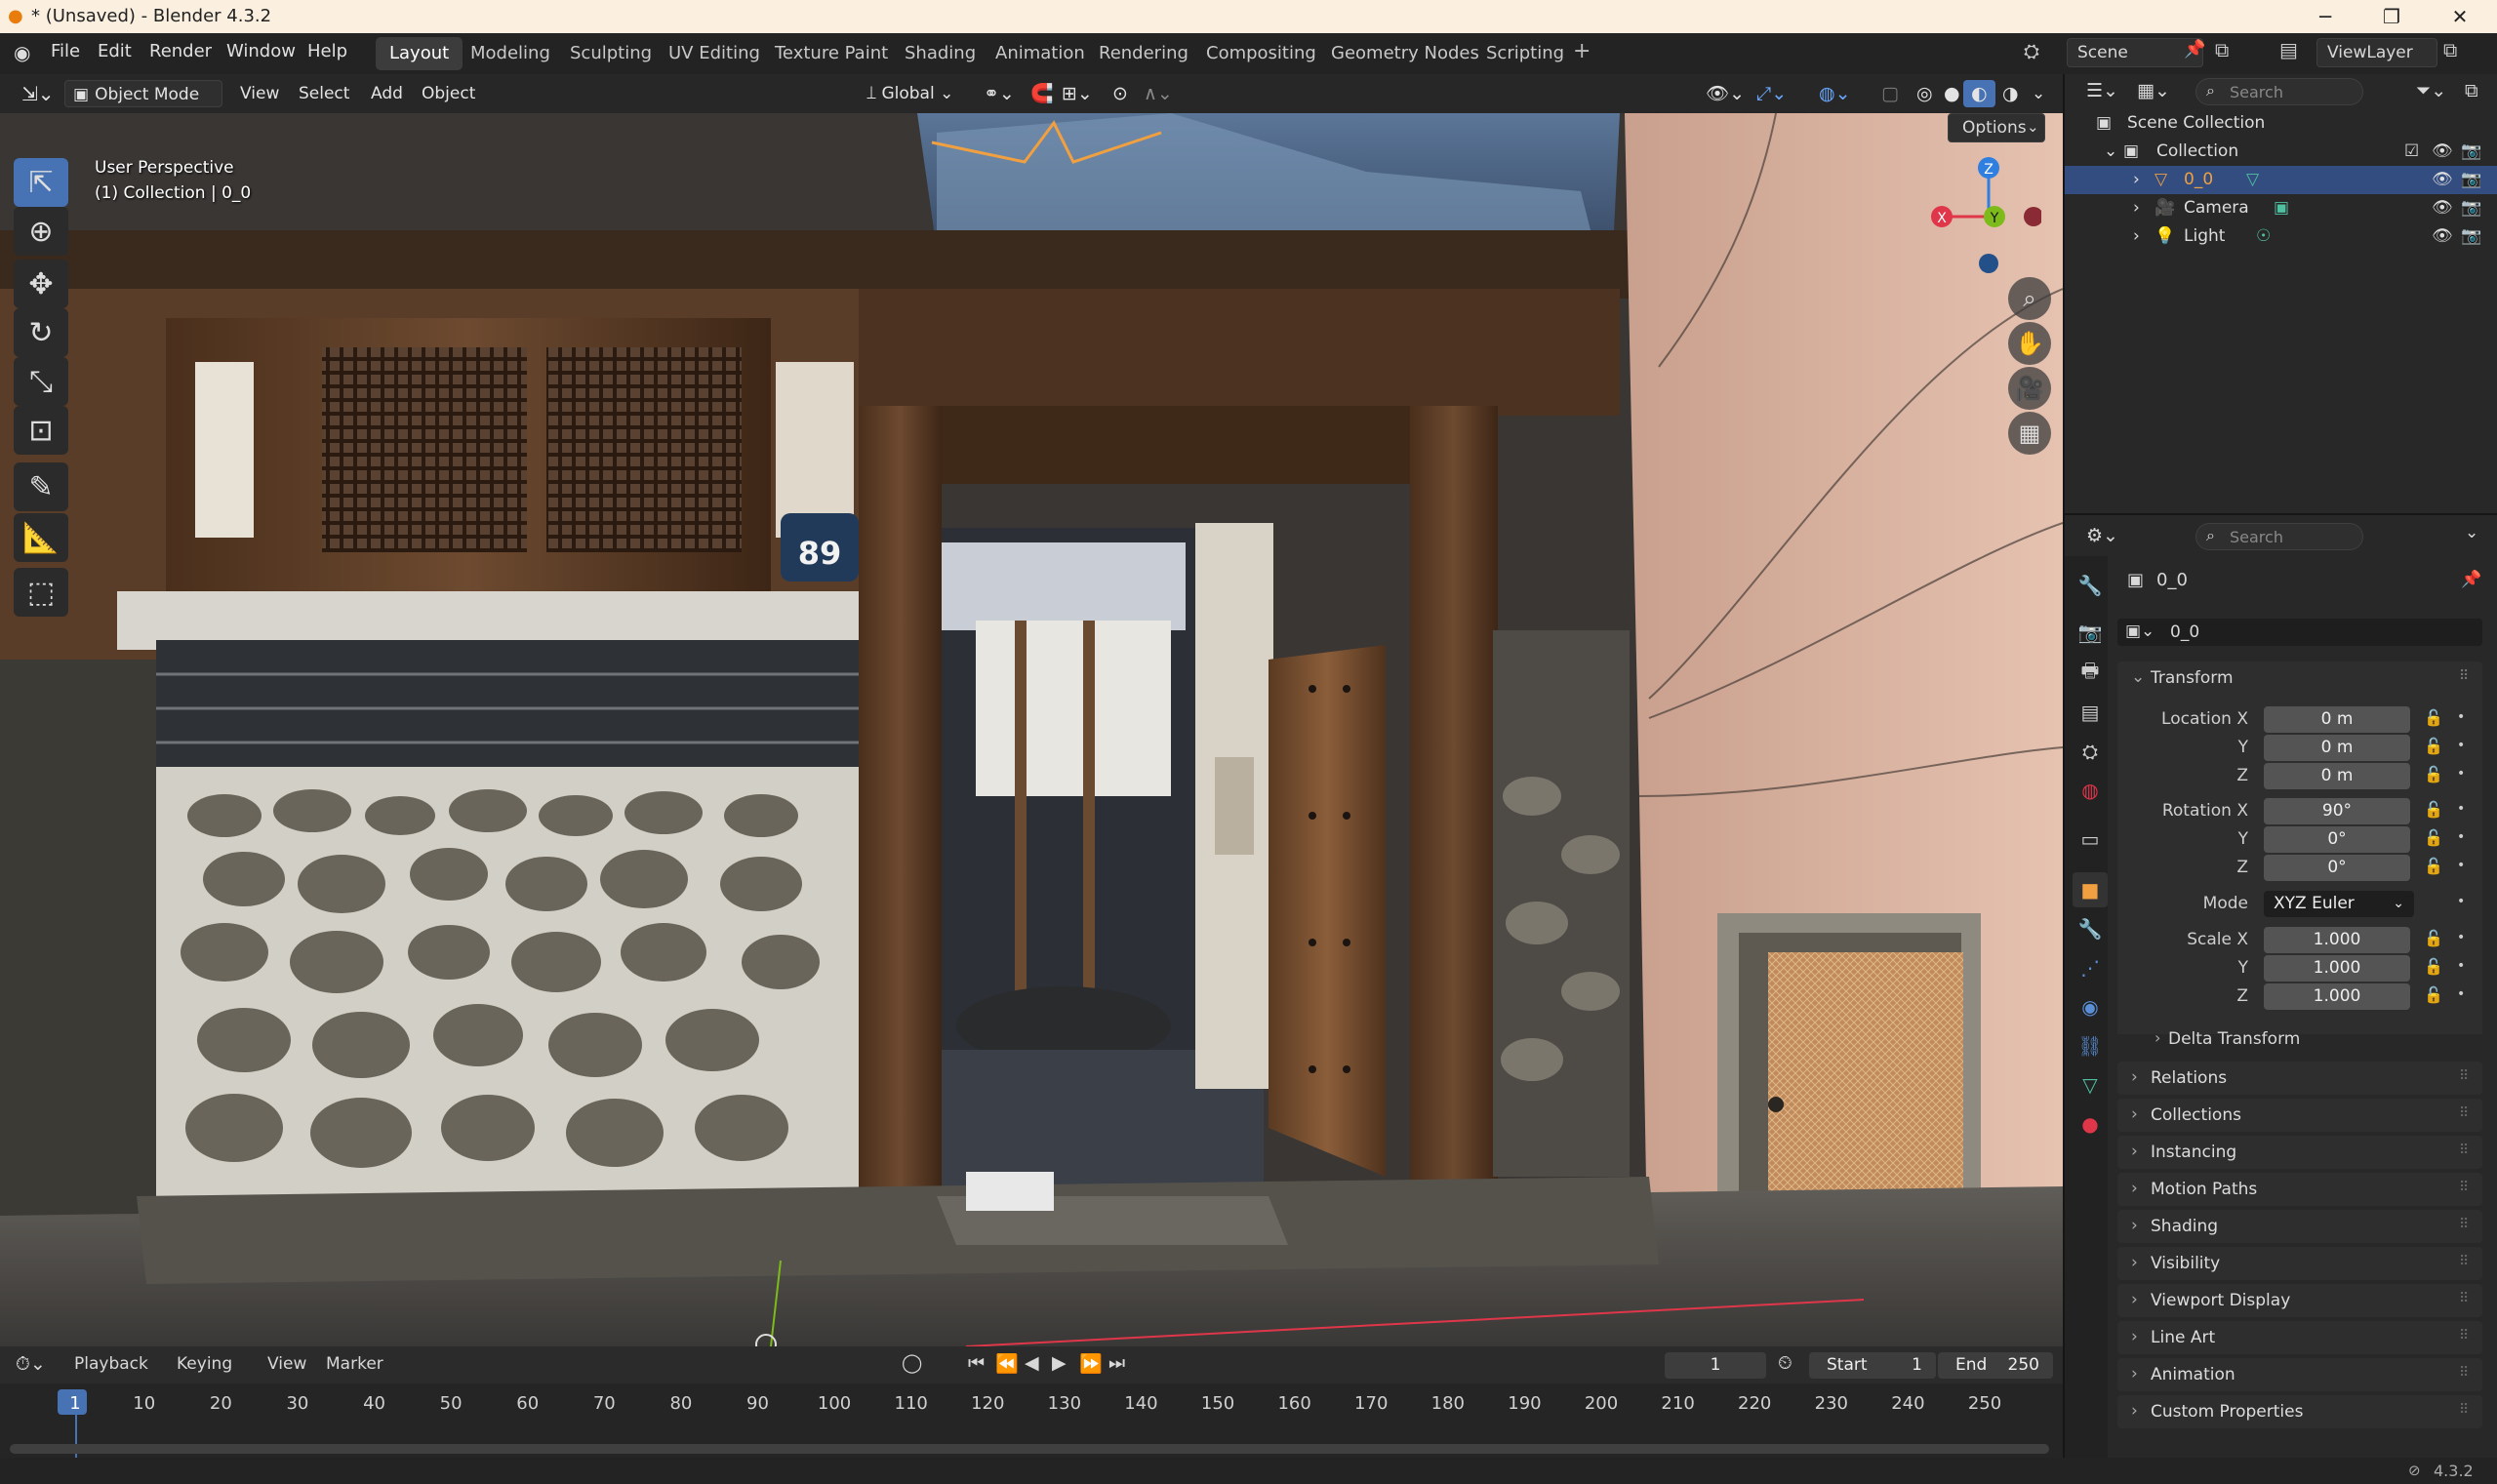 This screenshot has width=2497, height=1484. I want to click on move-tool: ✥, so click(41, 284).